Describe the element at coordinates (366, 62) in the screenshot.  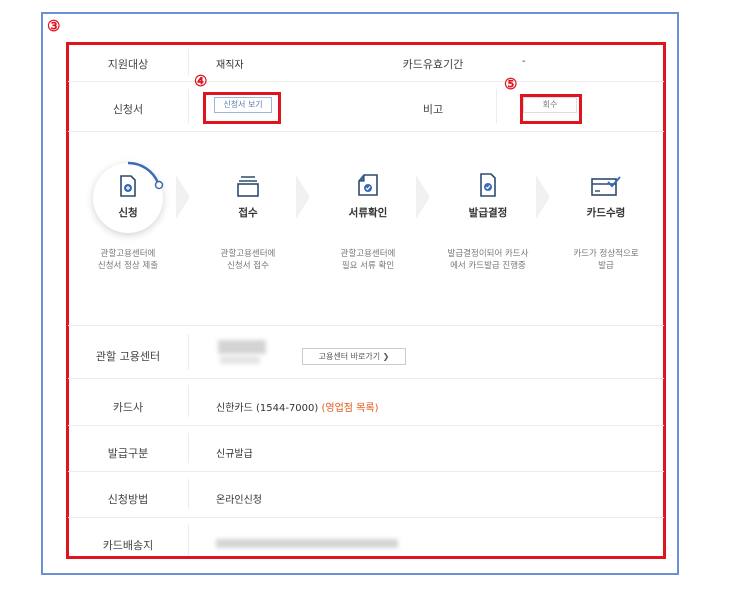
I see `row-target: 지원대상 재직자 카드유효기간 -` at that location.